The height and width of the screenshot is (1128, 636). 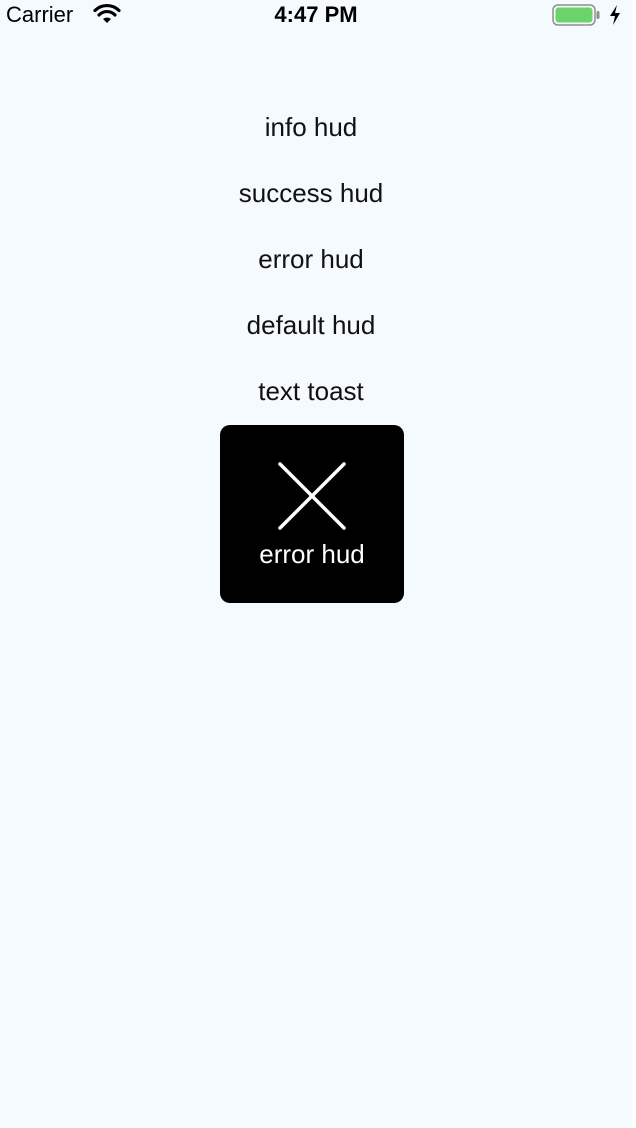 I want to click on error-hud-button: error hud, so click(x=311, y=259).